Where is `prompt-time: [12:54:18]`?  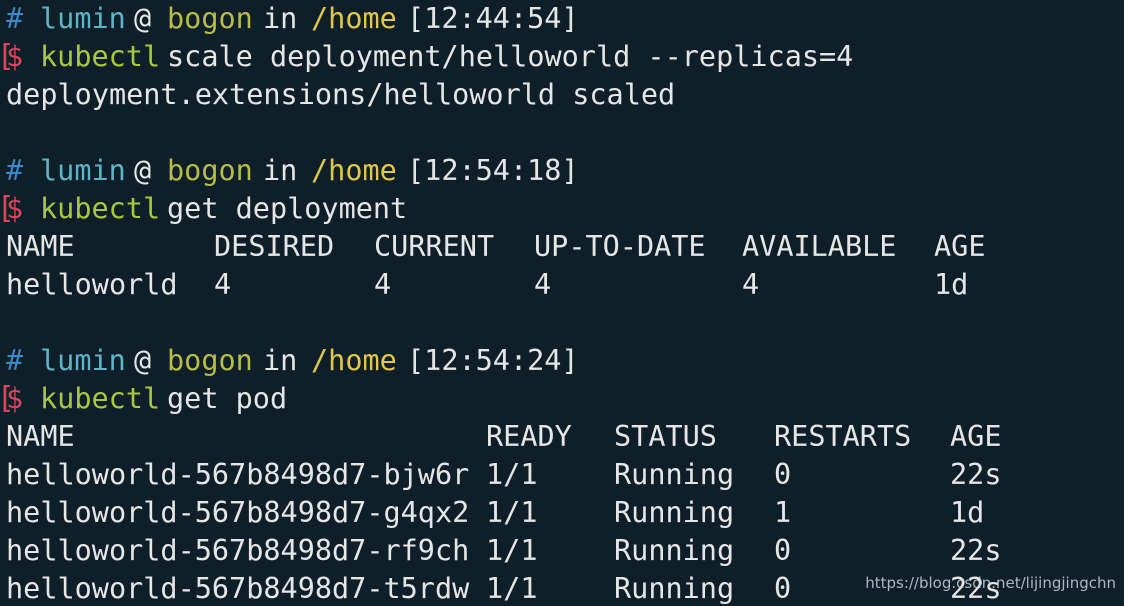 prompt-time: [12:54:18] is located at coordinates (493, 170).